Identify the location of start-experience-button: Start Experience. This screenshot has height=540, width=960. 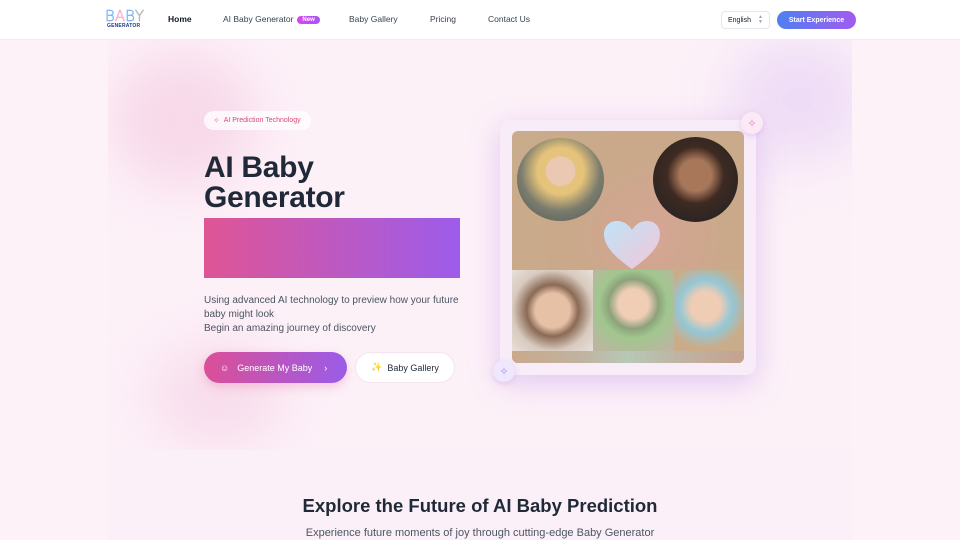
(816, 20).